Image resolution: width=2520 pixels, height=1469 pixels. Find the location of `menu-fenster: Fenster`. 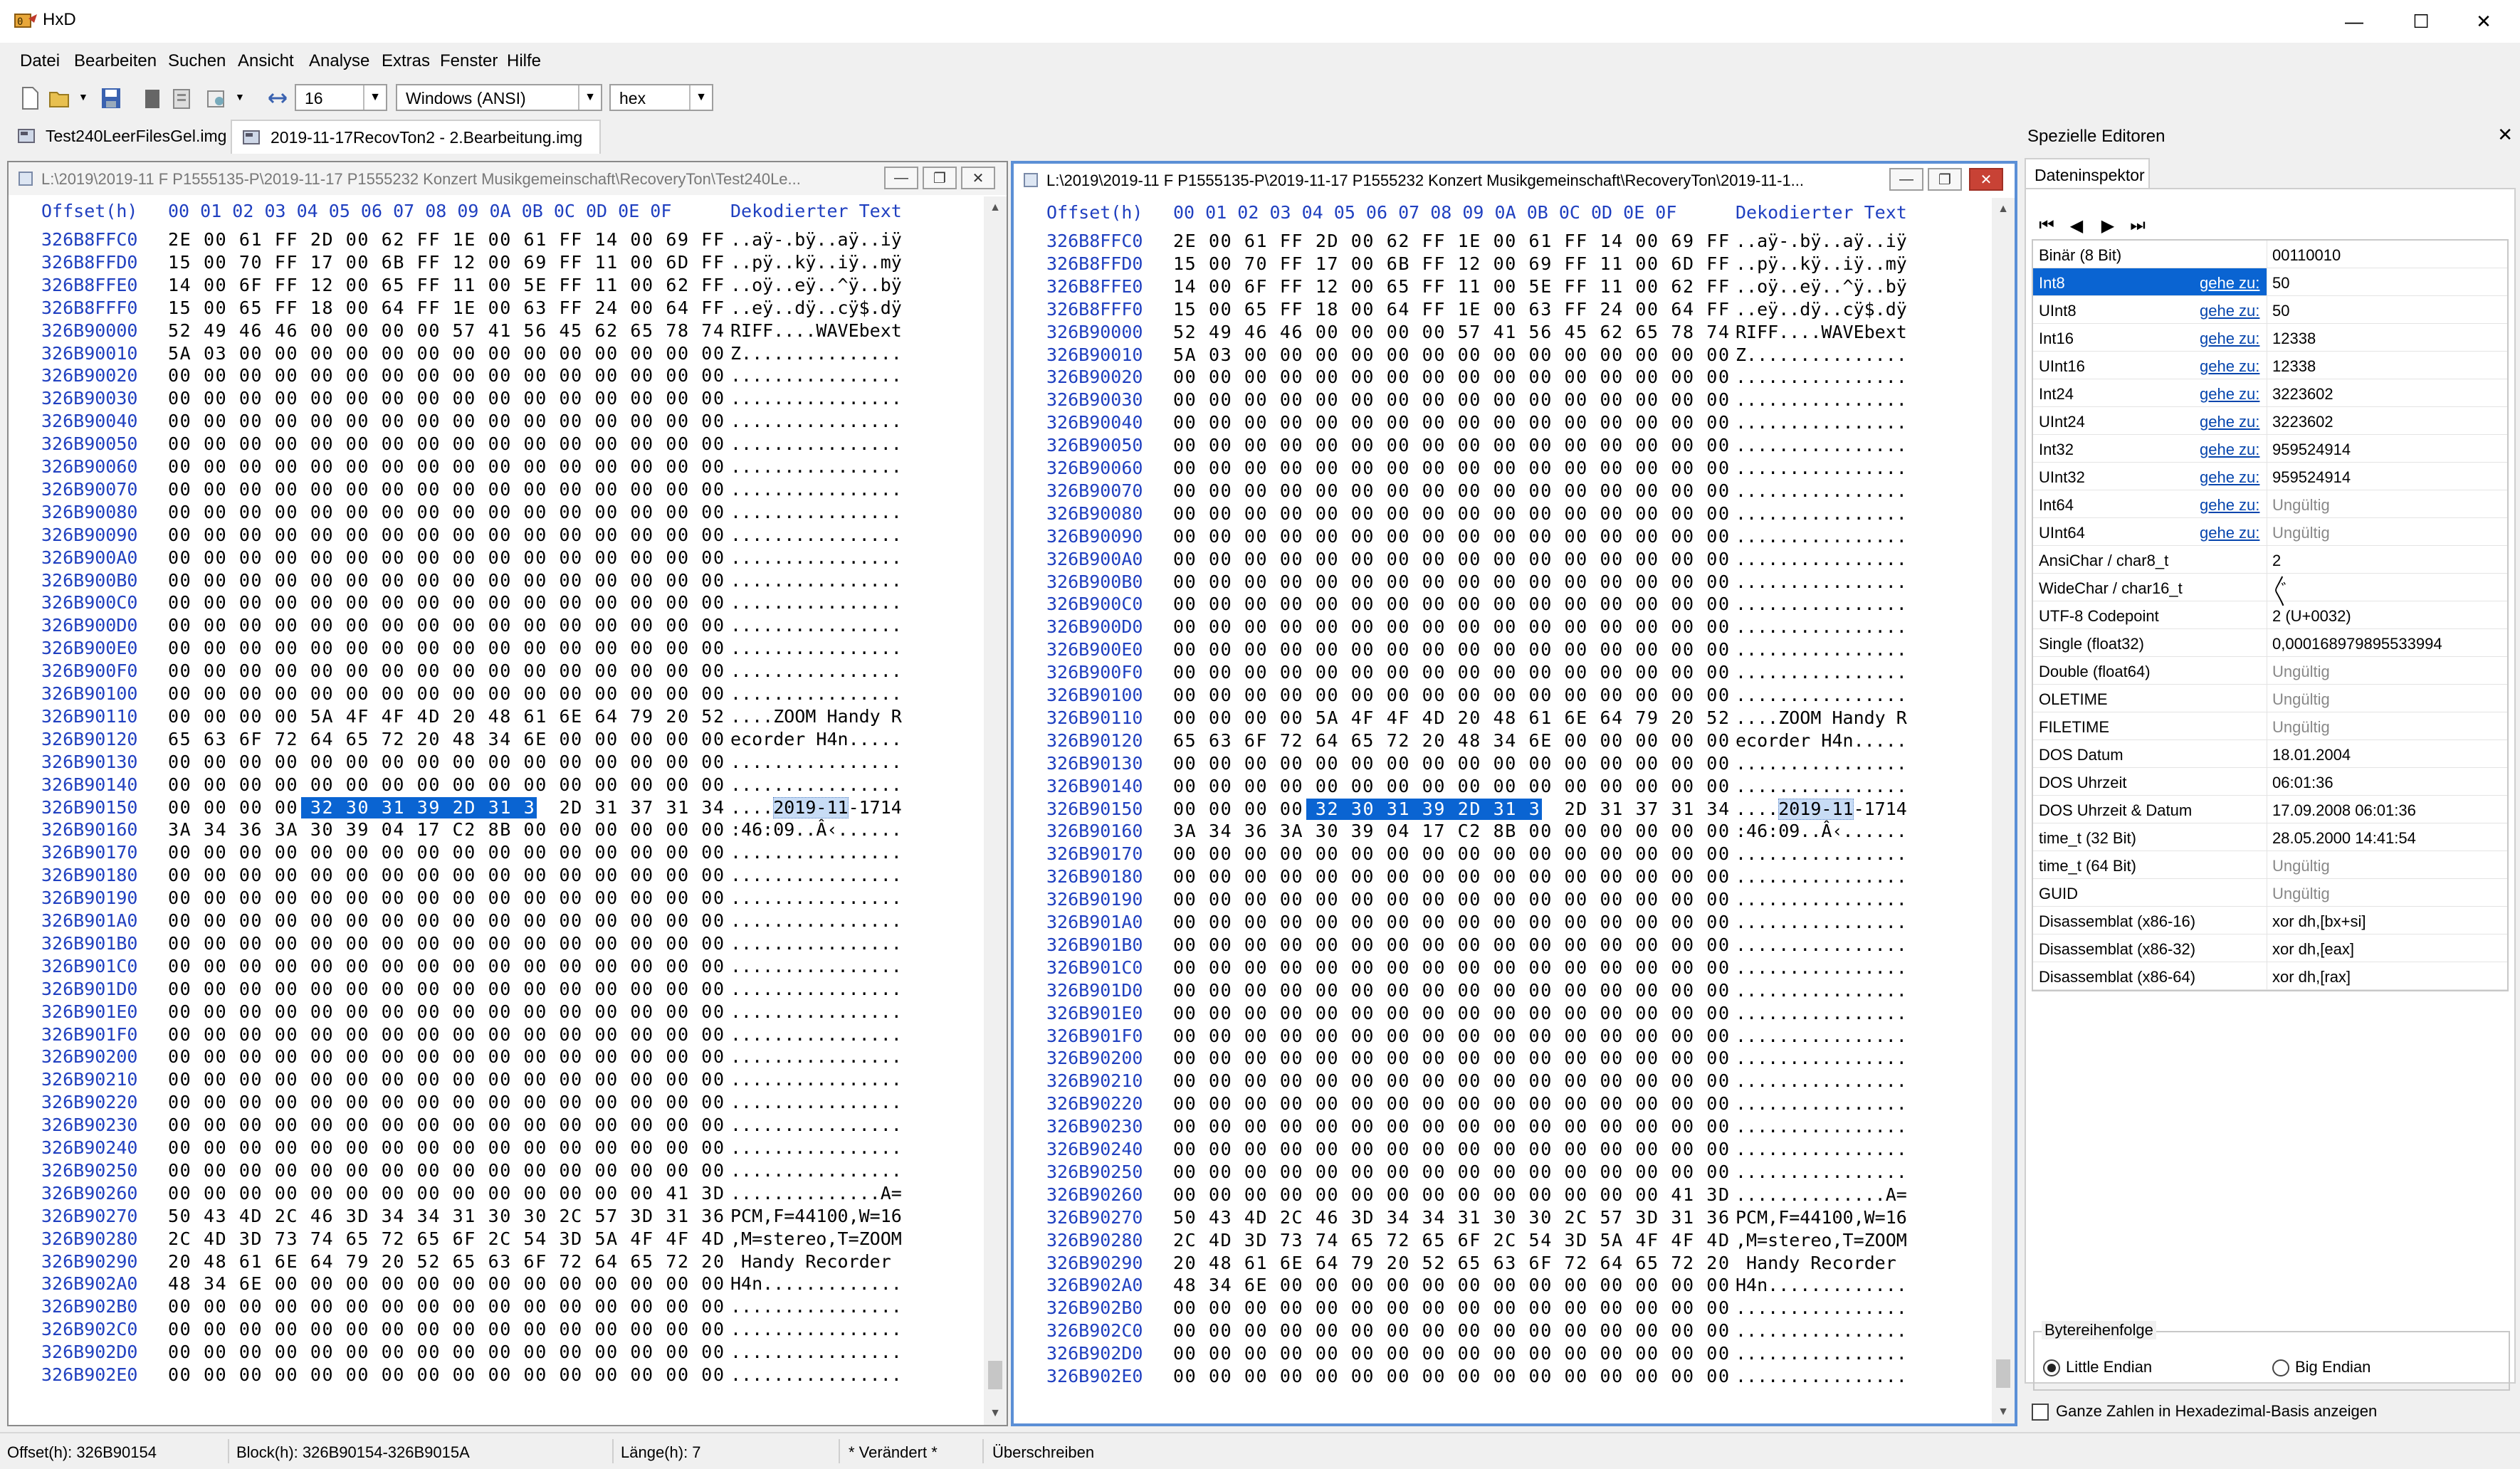

menu-fenster: Fenster is located at coordinates (469, 61).